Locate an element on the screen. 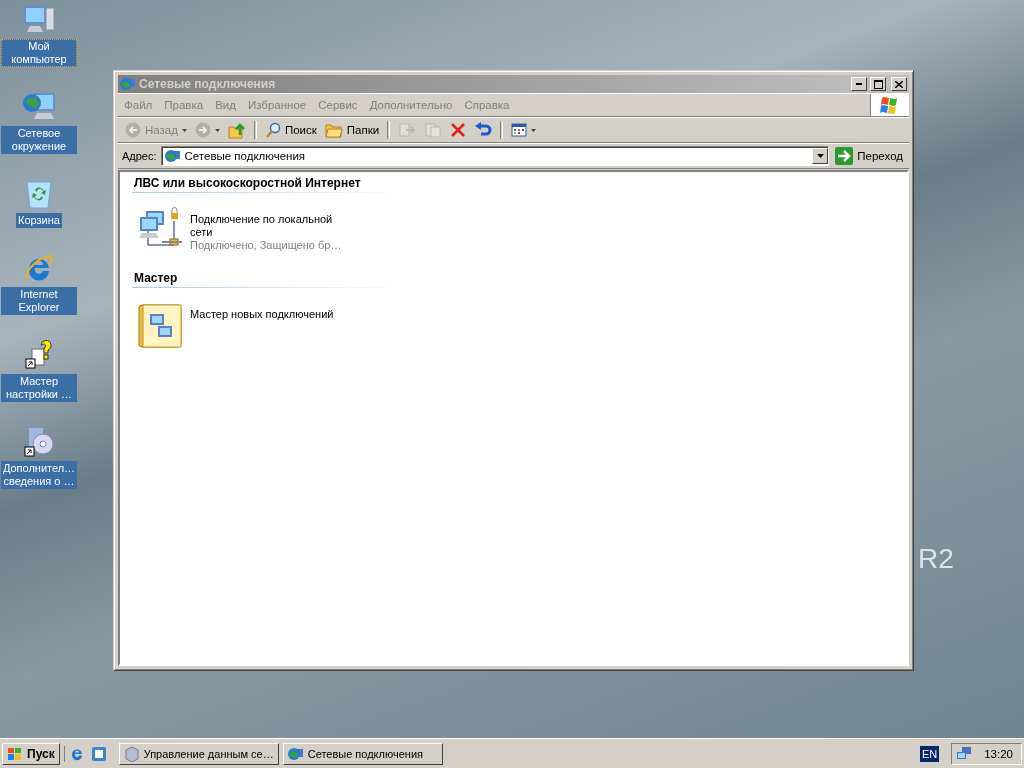  desktop-icon-label: Мой компьютер is located at coordinates (39, 53).